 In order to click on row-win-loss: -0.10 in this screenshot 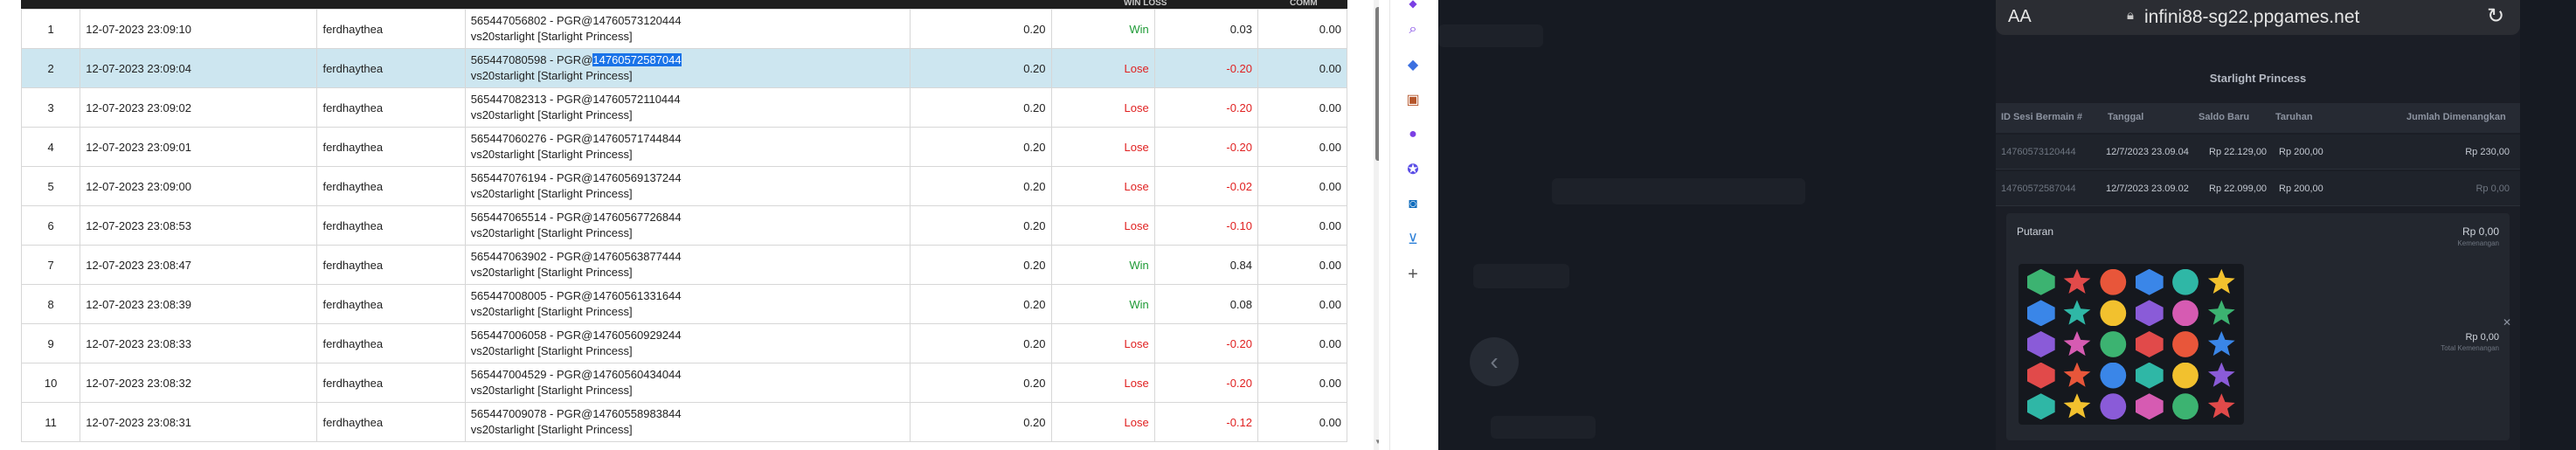, I will do `click(1206, 225)`.